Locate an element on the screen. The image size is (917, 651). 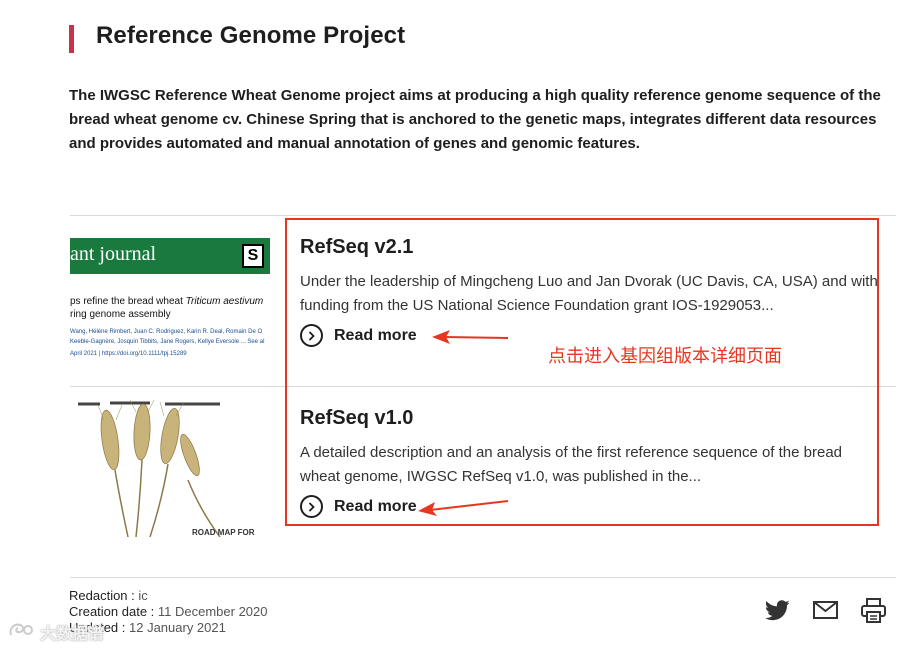
watermark: 大数据谱 is located at coordinates (56, 632).